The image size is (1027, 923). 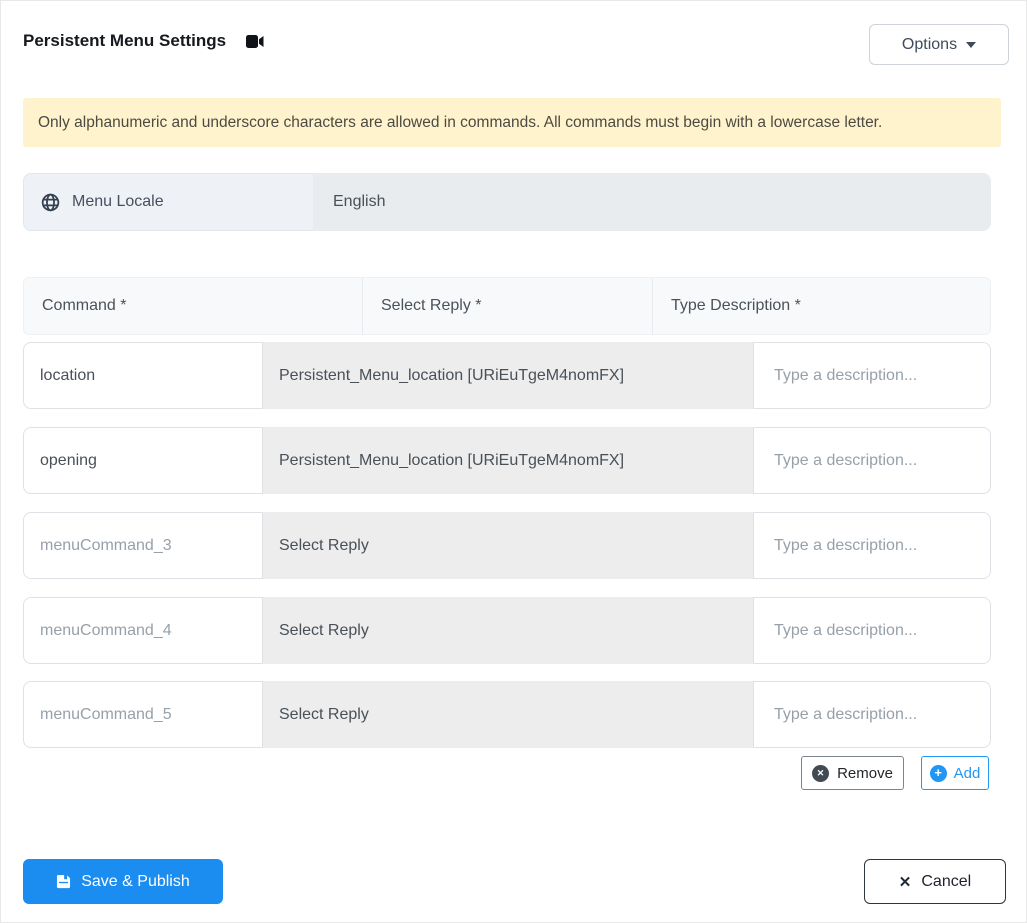 I want to click on menu-locale-value-text: English, so click(x=359, y=201).